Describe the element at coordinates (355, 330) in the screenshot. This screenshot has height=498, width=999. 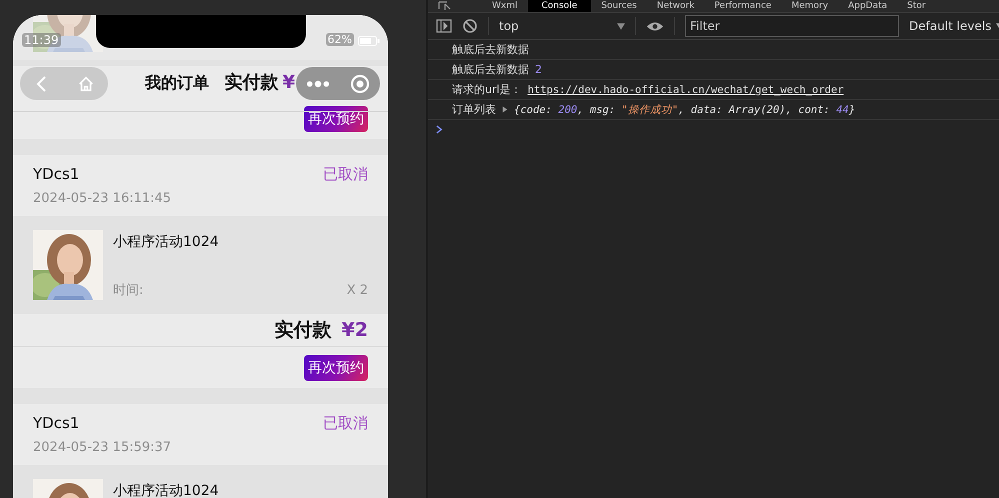
I see `total-amount: ¥2` at that location.